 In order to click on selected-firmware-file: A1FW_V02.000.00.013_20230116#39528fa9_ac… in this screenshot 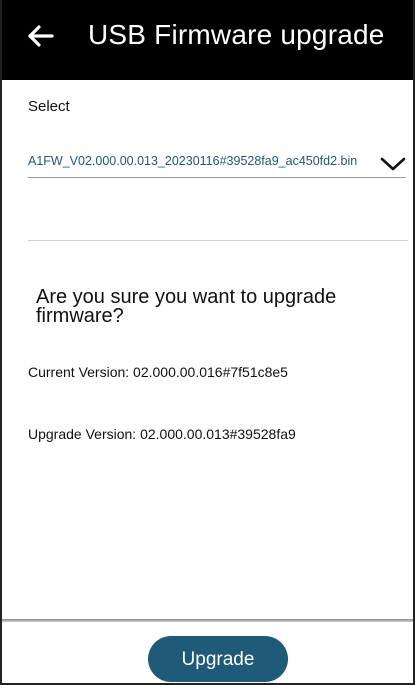, I will do `click(193, 161)`.